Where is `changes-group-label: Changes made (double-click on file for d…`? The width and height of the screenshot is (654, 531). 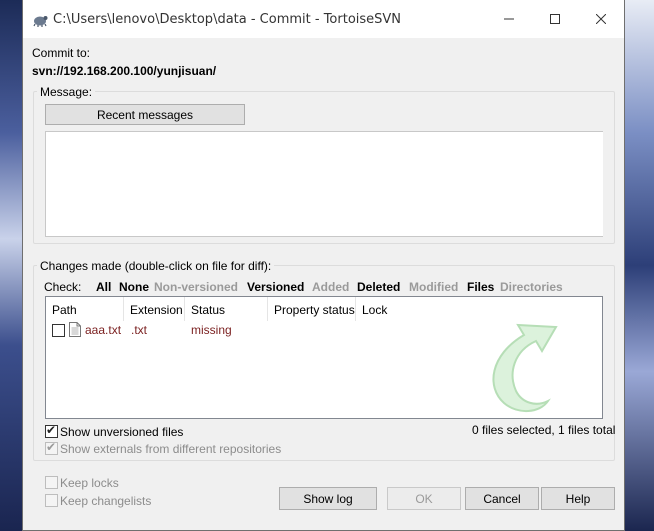
changes-group-label: Changes made (double-click on file for d… is located at coordinates (156, 266).